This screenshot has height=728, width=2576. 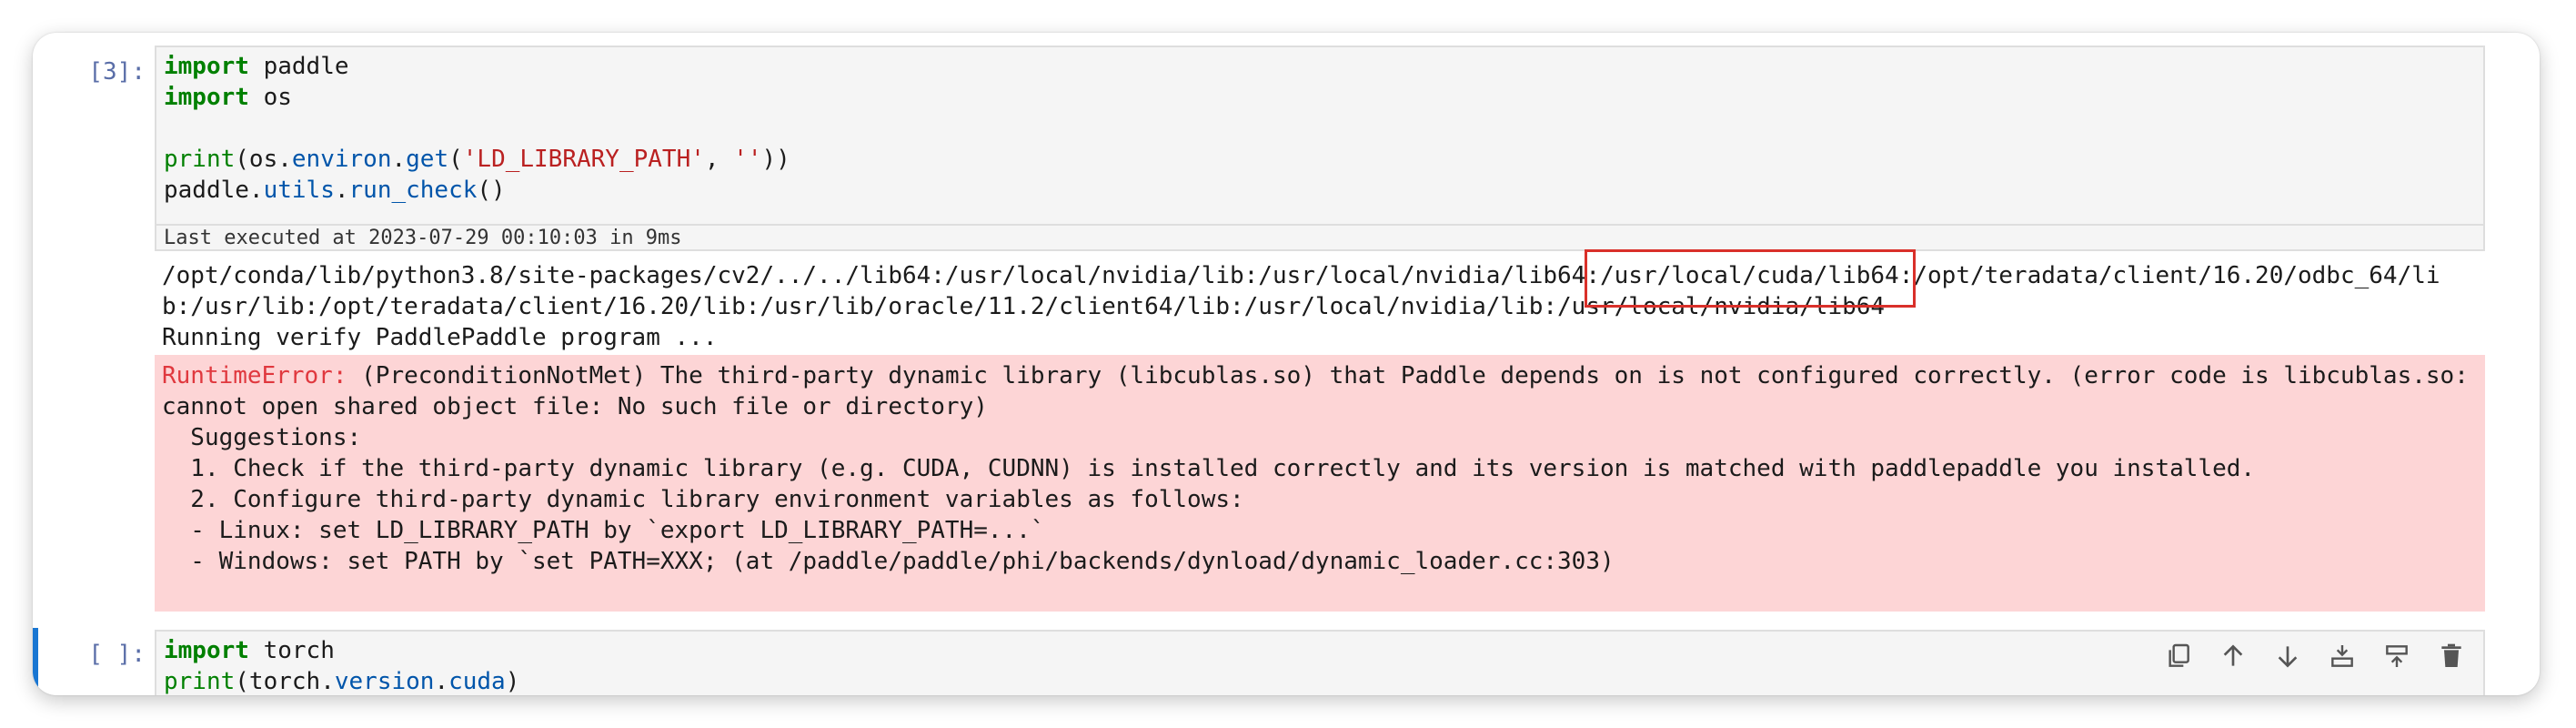 What do you see at coordinates (1750, 279) in the screenshot?
I see `highlight-annotation` at bounding box center [1750, 279].